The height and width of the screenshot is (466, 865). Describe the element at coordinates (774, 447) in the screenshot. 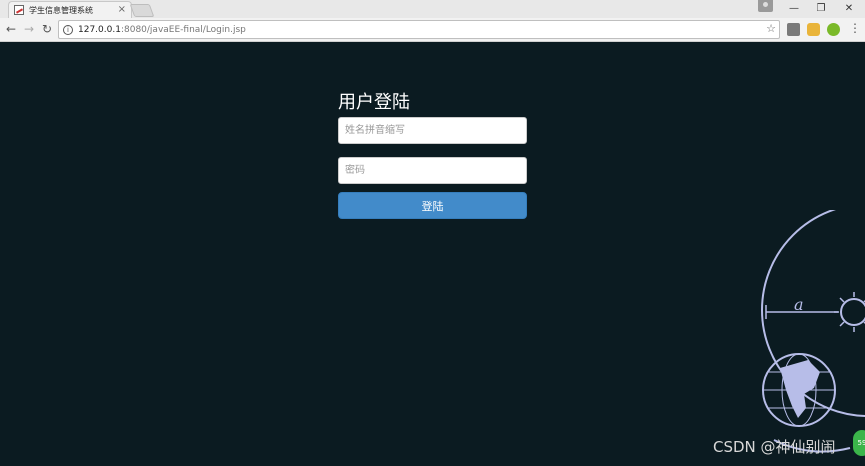

I see `watermark-text: CSDN @神仙别闹` at that location.